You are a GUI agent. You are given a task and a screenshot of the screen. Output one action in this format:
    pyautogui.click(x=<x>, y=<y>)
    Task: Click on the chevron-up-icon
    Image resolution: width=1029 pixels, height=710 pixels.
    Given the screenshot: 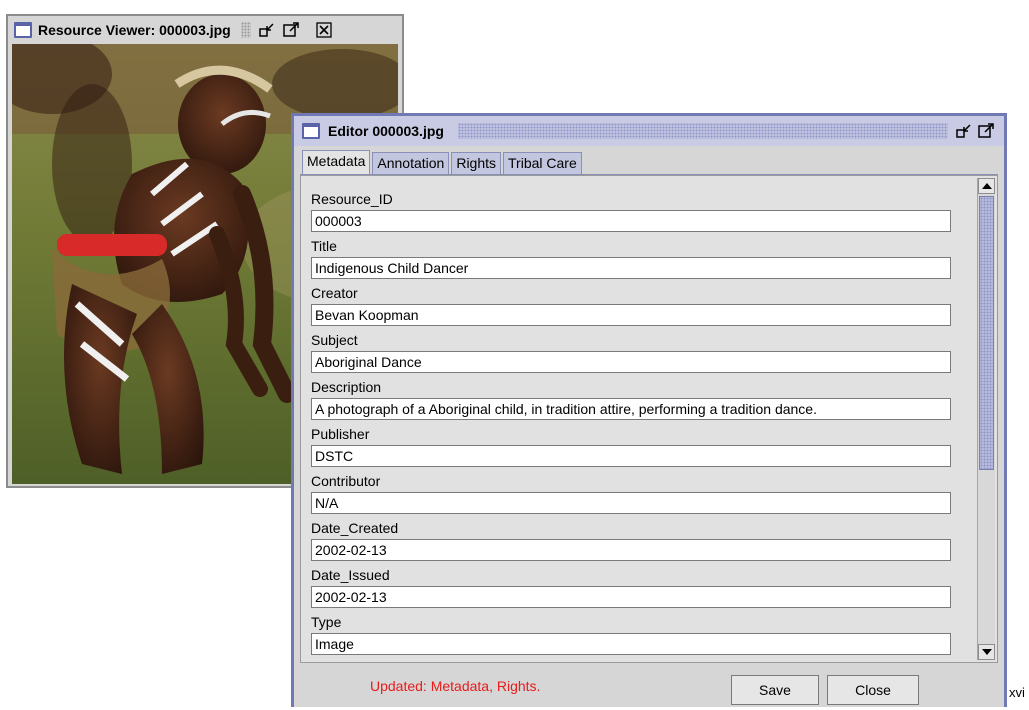 What is the action you would take?
    pyautogui.click(x=986, y=186)
    